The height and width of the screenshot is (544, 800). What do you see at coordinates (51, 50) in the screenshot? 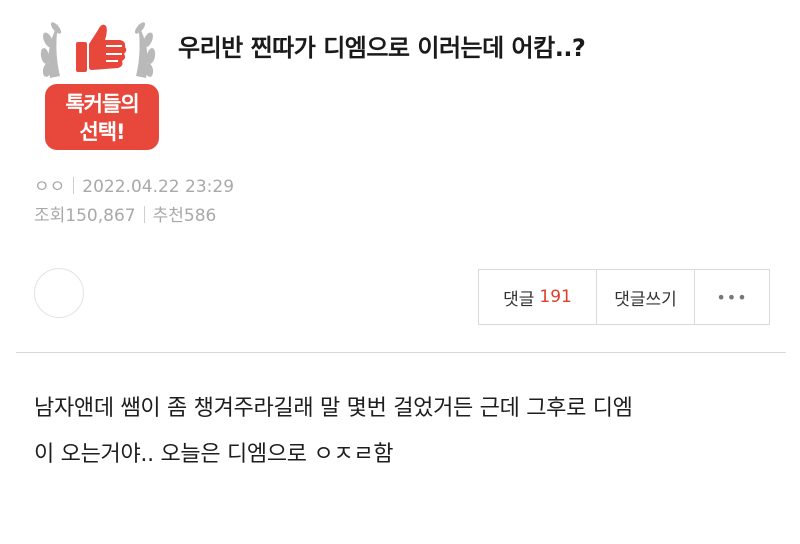
I see `wreath-left-icon` at bounding box center [51, 50].